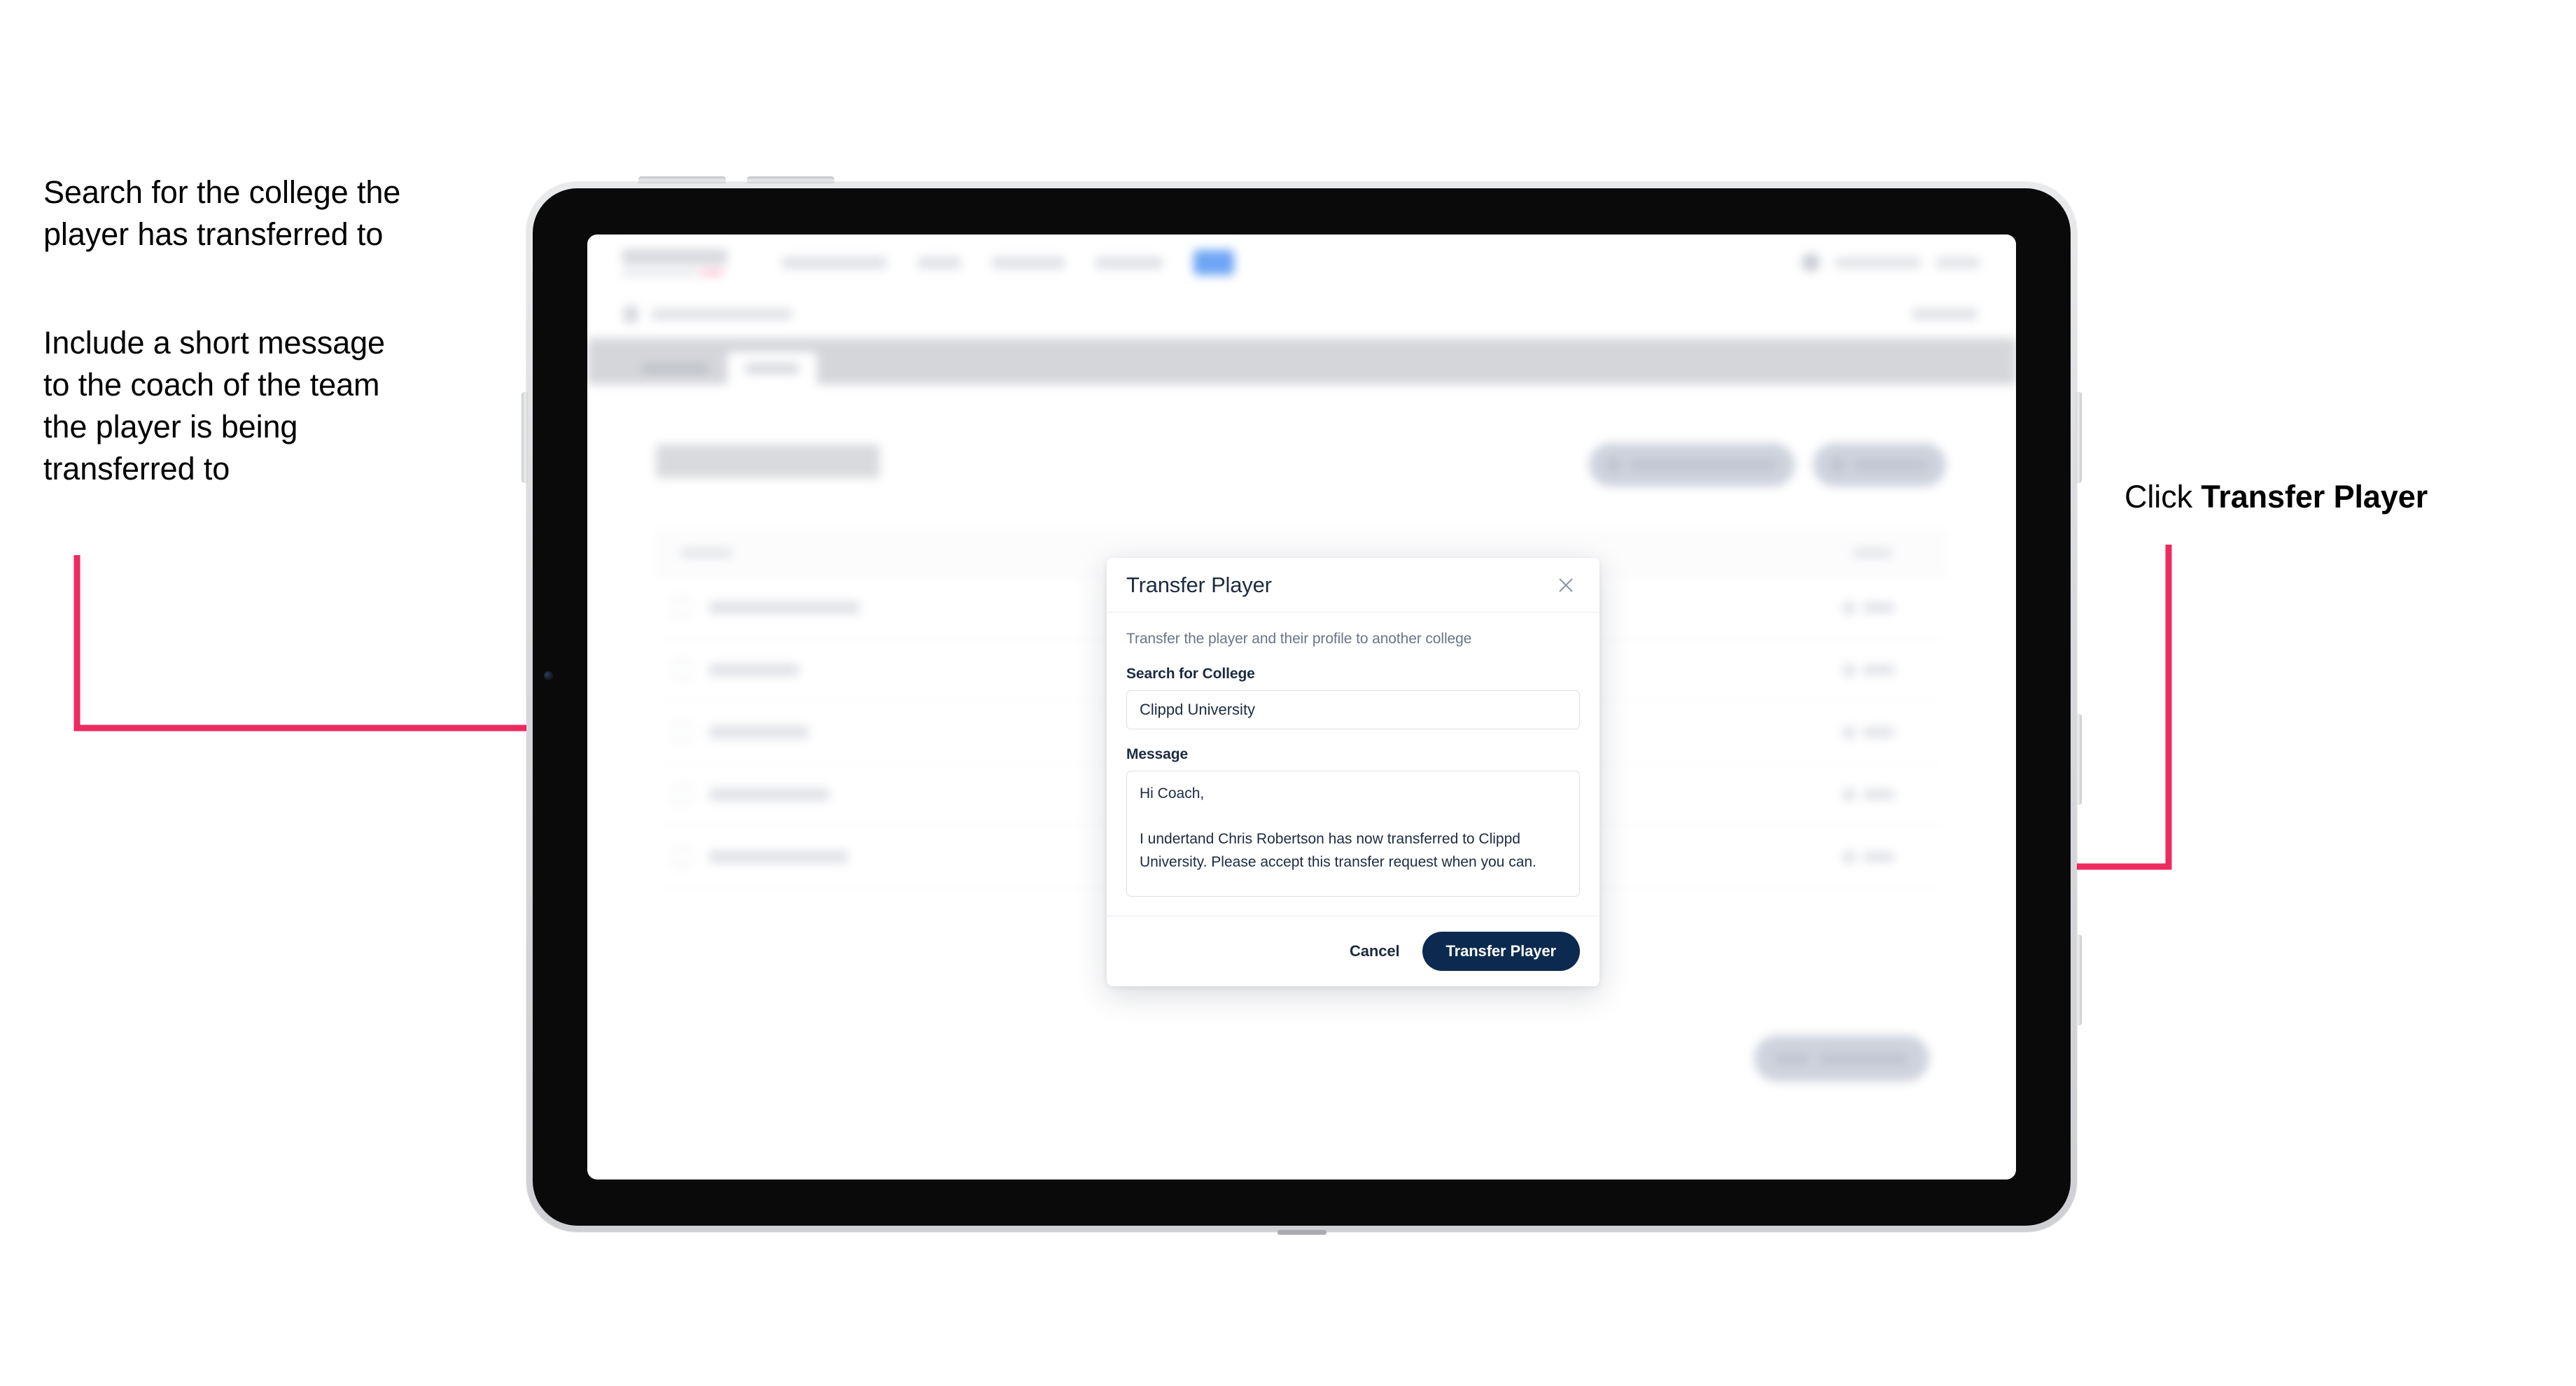 The height and width of the screenshot is (1386, 2576). What do you see at coordinates (1353, 709) in the screenshot?
I see `search-college-input` at bounding box center [1353, 709].